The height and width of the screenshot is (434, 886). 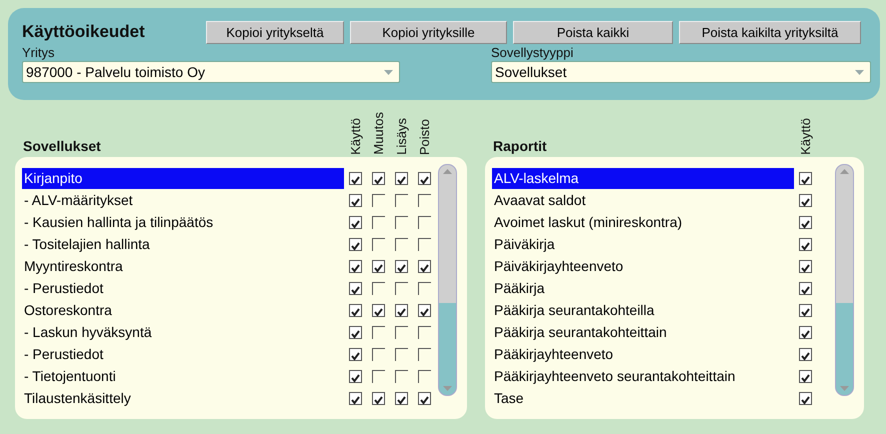 I want to click on list-item: - Kausien hallinta ja tilinpäätös, so click(x=183, y=222).